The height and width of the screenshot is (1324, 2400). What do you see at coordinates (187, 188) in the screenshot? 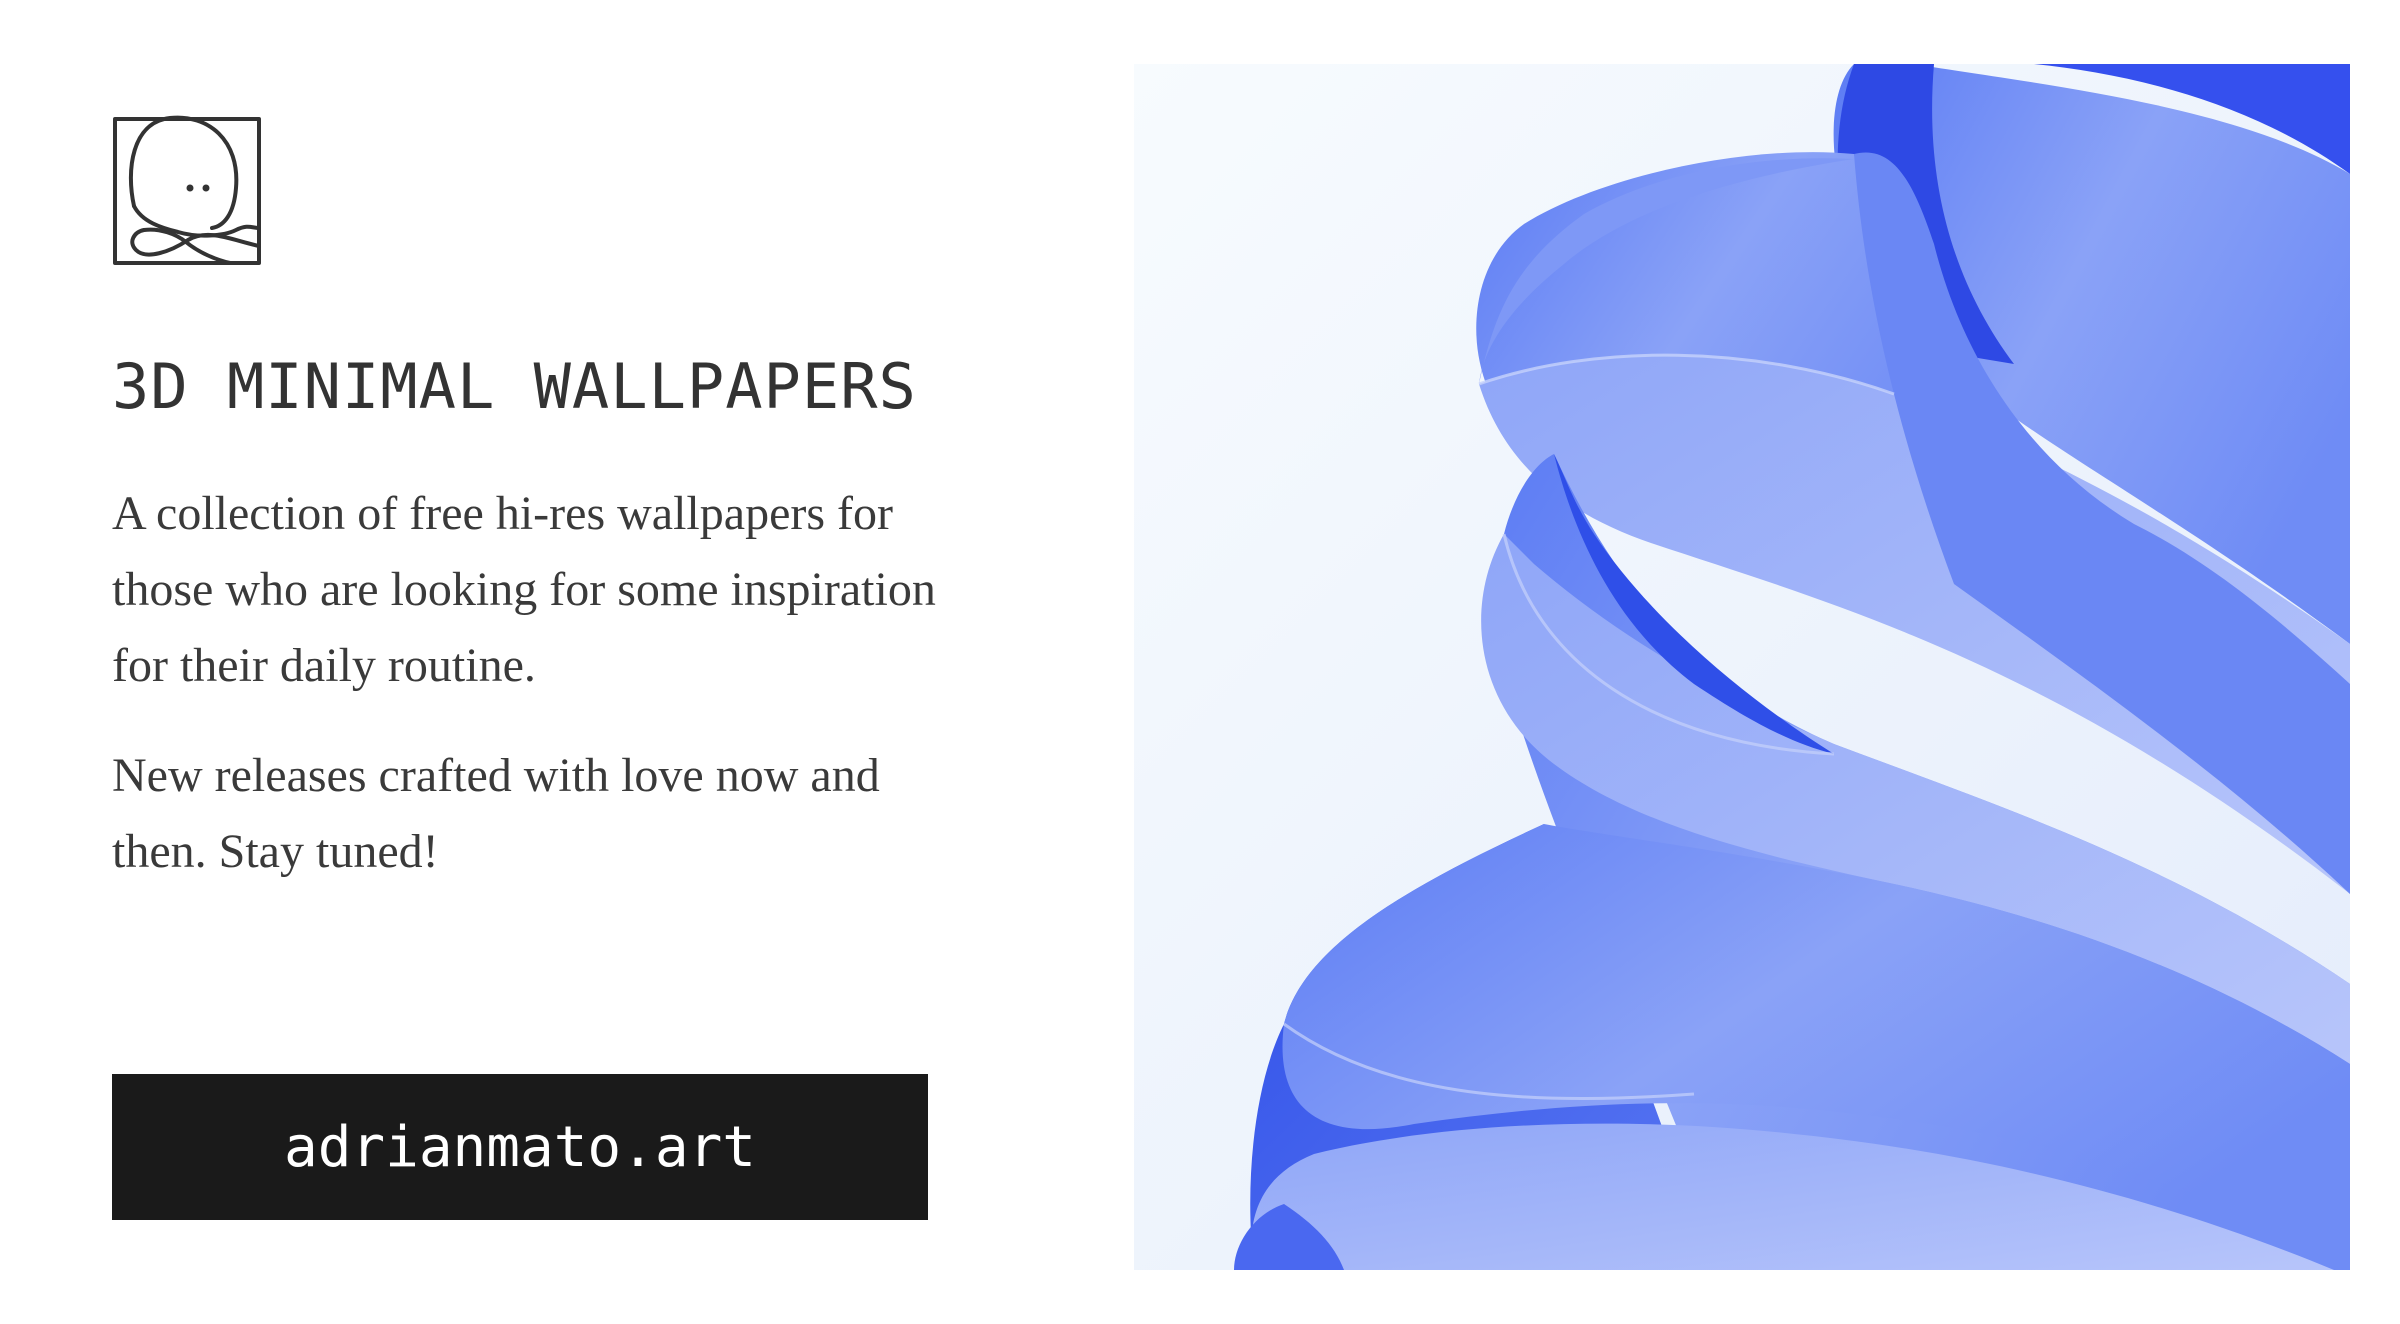
I see `octopus-logo-icon` at bounding box center [187, 188].